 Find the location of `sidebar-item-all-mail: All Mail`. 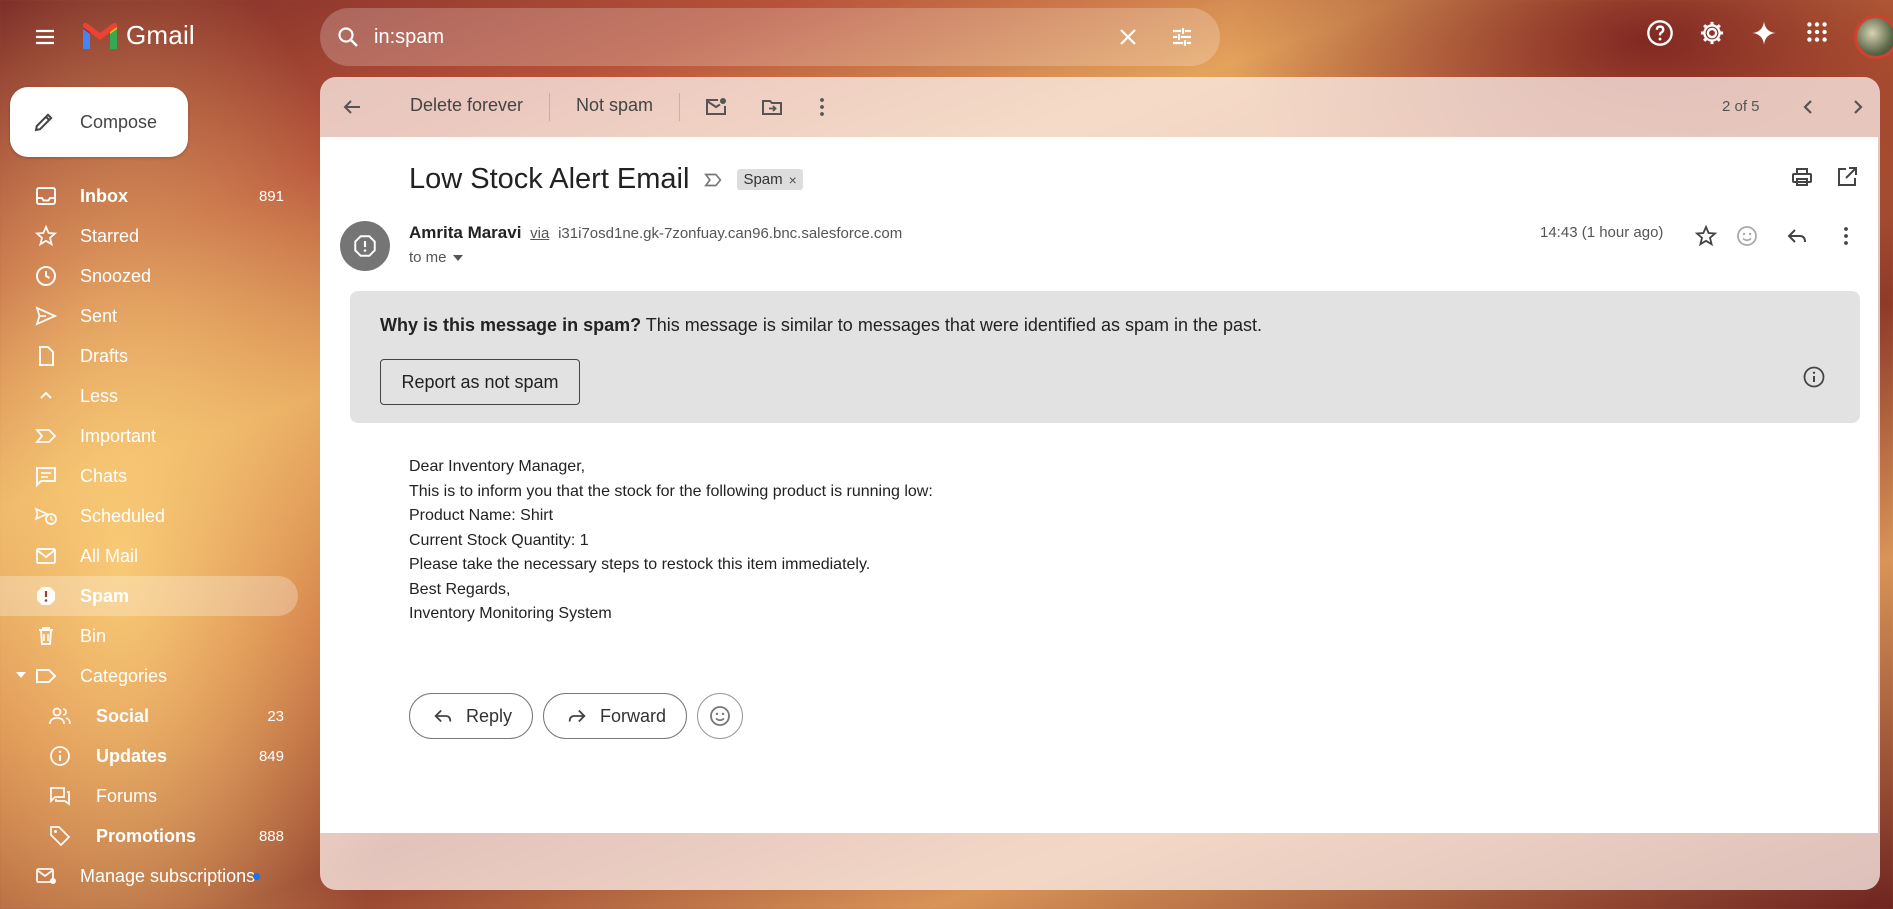

sidebar-item-all-mail: All Mail is located at coordinates (149, 556).